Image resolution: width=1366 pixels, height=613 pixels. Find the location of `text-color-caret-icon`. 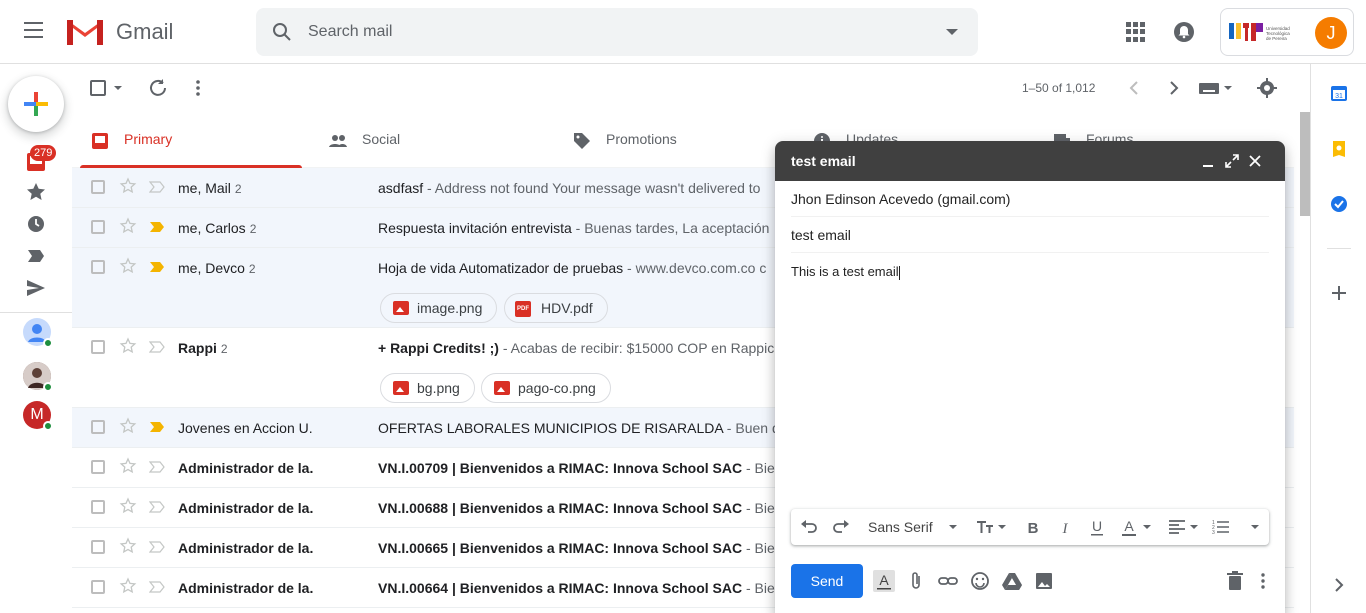

text-color-caret-icon is located at coordinates (1147, 527).